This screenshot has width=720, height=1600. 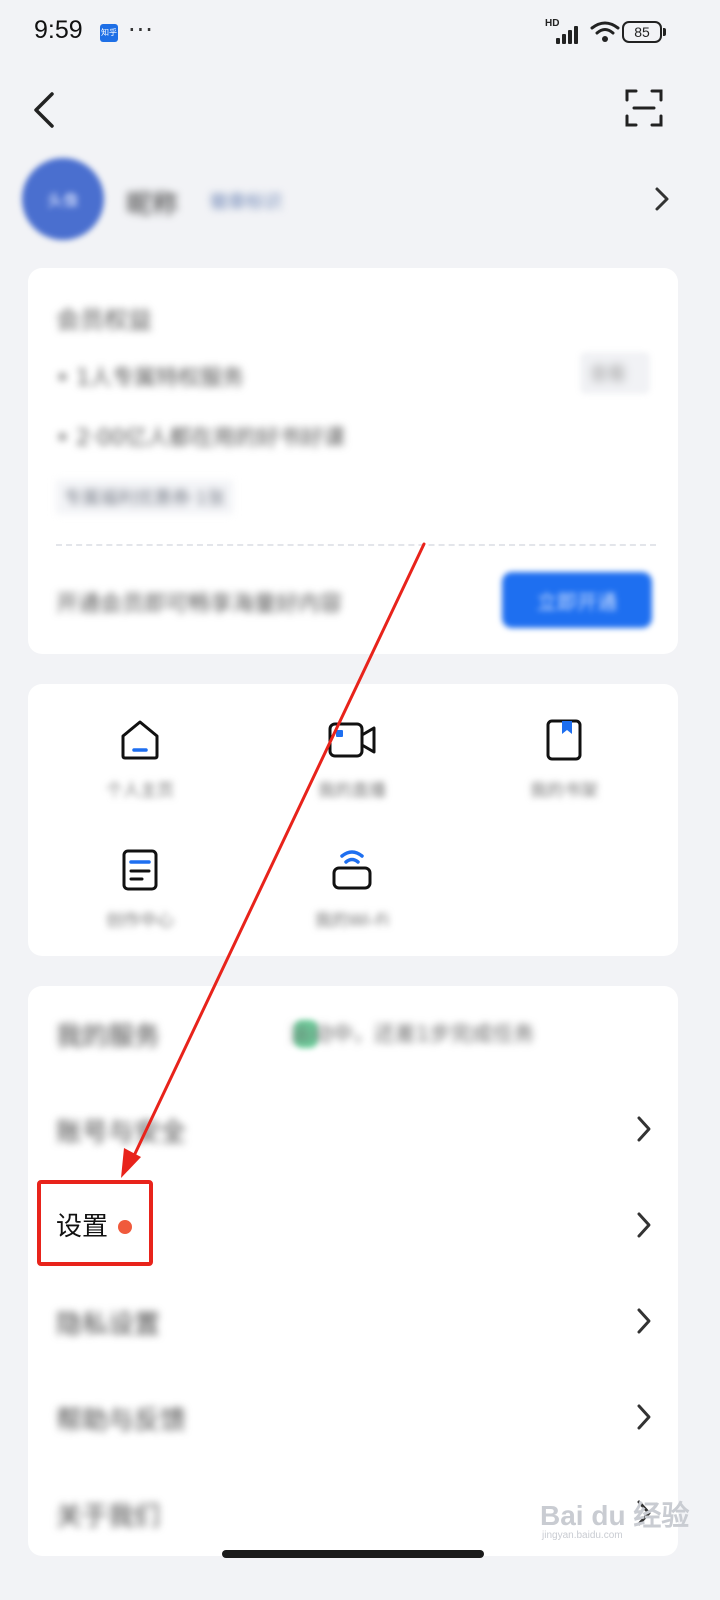 I want to click on list-item-label: 账号与安全, so click(x=121, y=1133).